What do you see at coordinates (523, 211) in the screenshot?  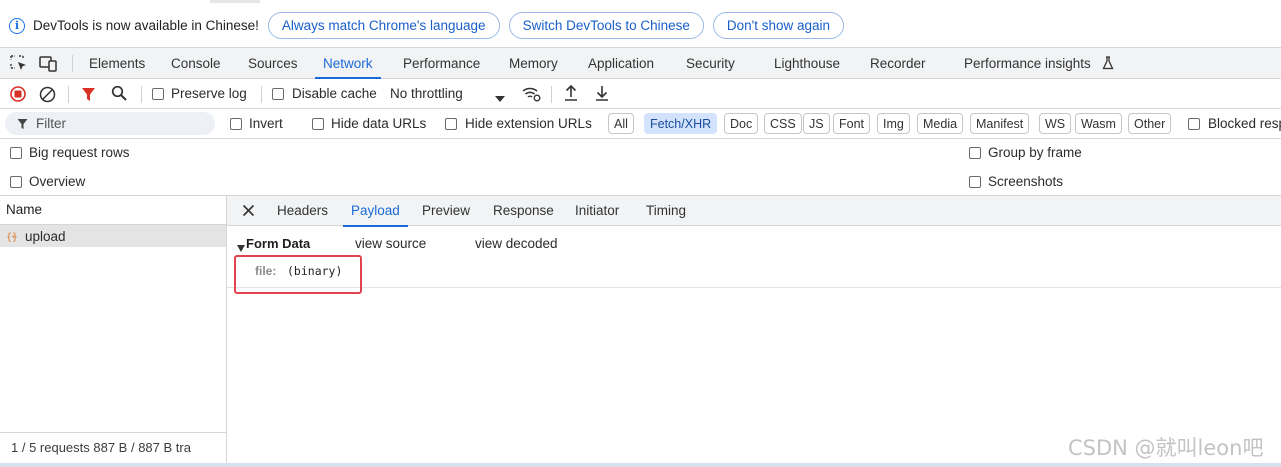 I see `tab-response: Response` at bounding box center [523, 211].